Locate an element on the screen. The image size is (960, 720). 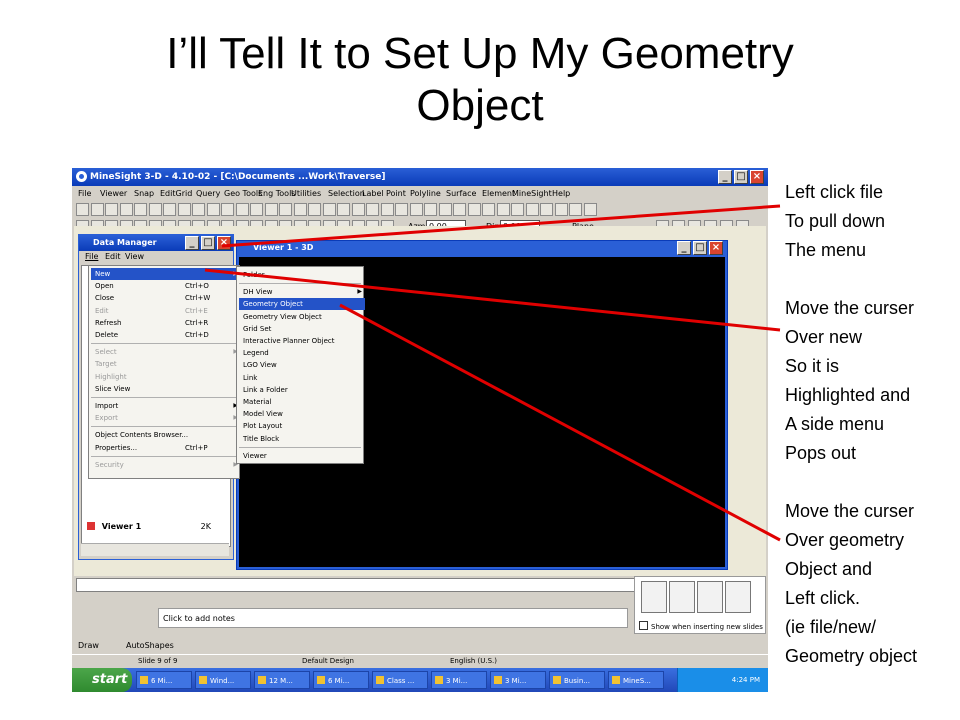
menu-geo-tools: Geo Tools is located at coordinates (243, 193).